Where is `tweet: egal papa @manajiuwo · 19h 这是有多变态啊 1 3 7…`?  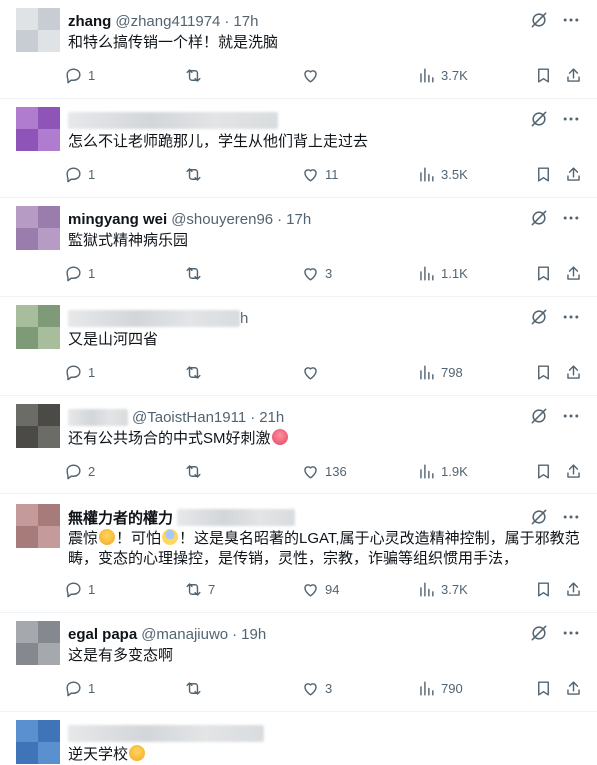
tweet: egal papa @manajiuwo · 19h 这是有多变态啊 1 3 7… is located at coordinates (298, 662).